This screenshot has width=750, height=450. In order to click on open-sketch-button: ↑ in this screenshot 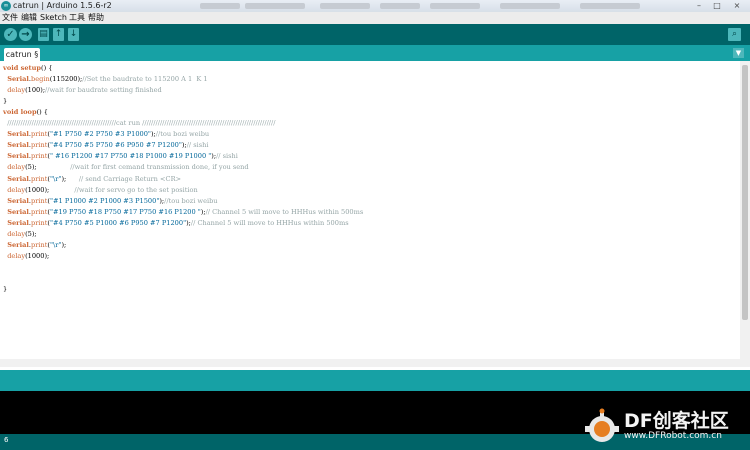, I will do `click(58, 34)`.